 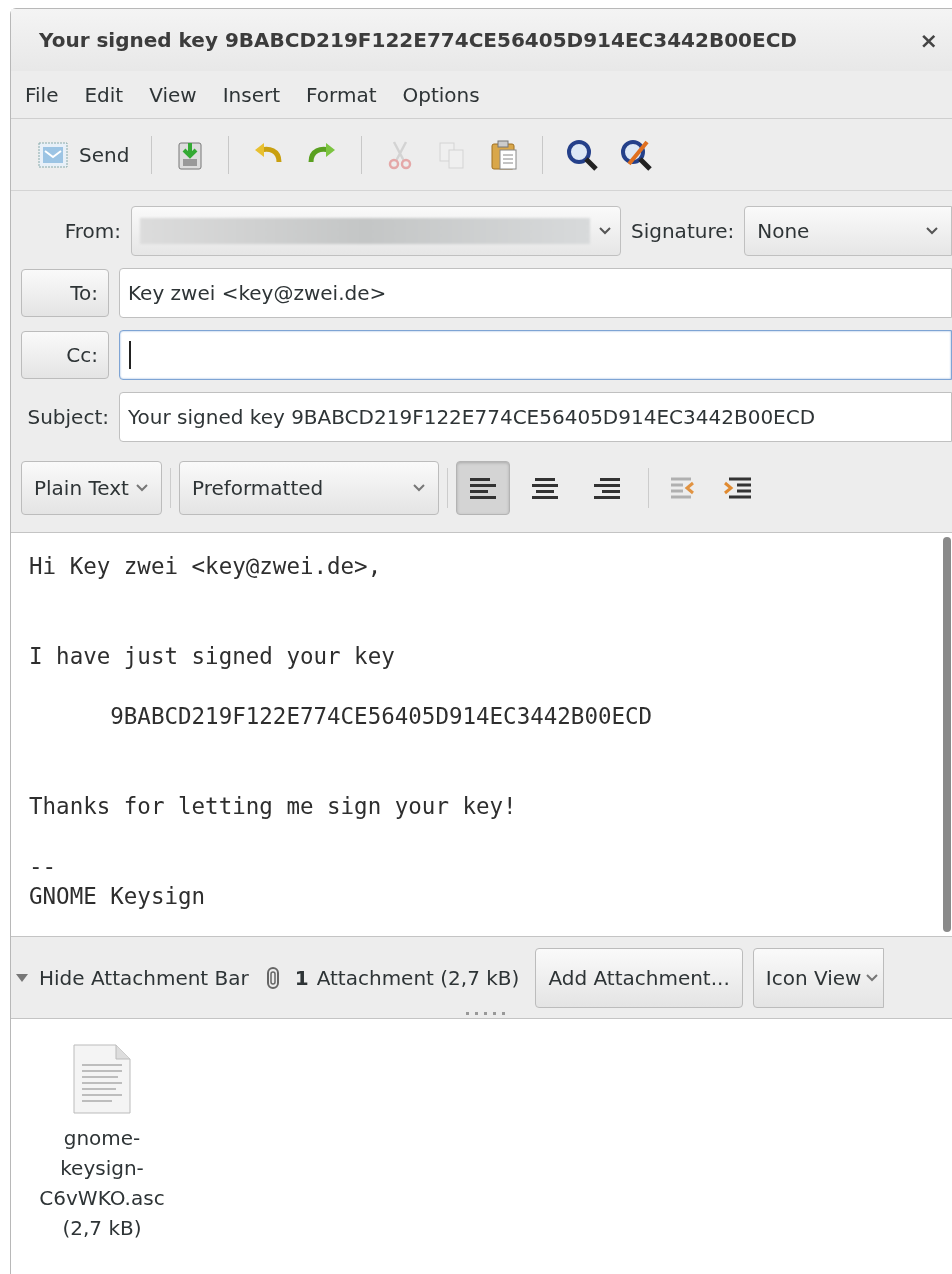 What do you see at coordinates (272, 977) in the screenshot?
I see `paperclip-icon` at bounding box center [272, 977].